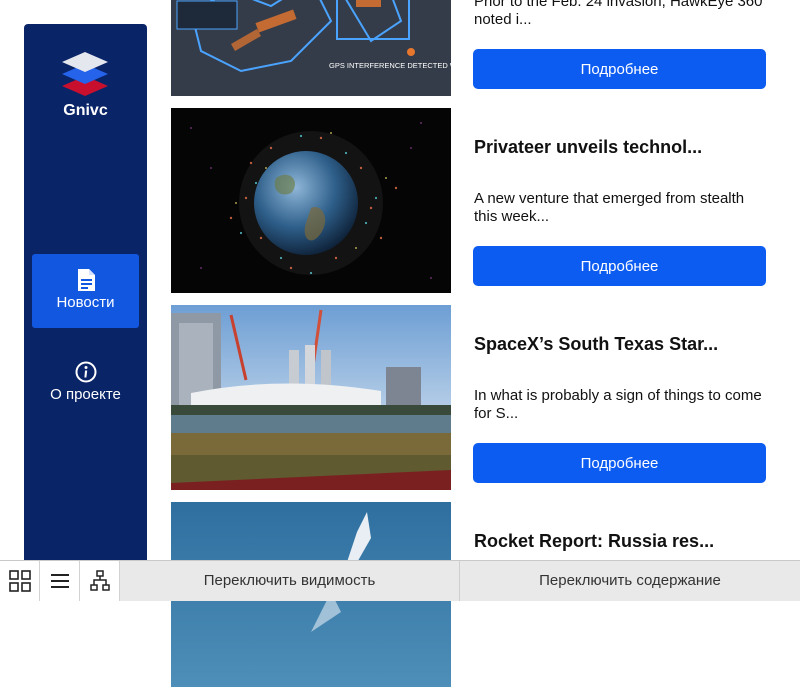 This screenshot has width=800, height=687. Describe the element at coordinates (630, 581) in the screenshot. I see `toggle-content-button: Переключить содержание` at that location.